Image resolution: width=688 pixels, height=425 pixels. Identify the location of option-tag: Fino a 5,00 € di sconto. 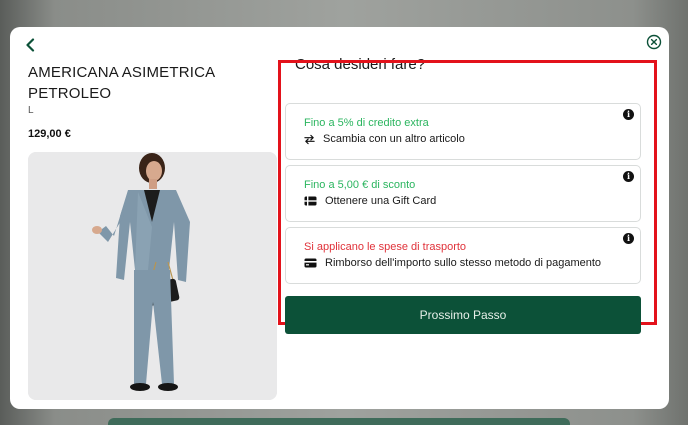
(360, 185).